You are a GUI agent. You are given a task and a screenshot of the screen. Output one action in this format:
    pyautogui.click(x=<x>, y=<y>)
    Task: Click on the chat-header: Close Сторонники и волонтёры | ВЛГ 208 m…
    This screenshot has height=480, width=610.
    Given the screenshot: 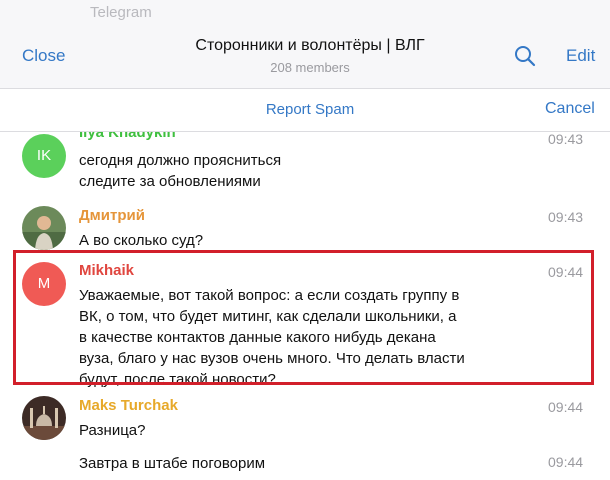 What is the action you would take?
    pyautogui.click(x=305, y=57)
    